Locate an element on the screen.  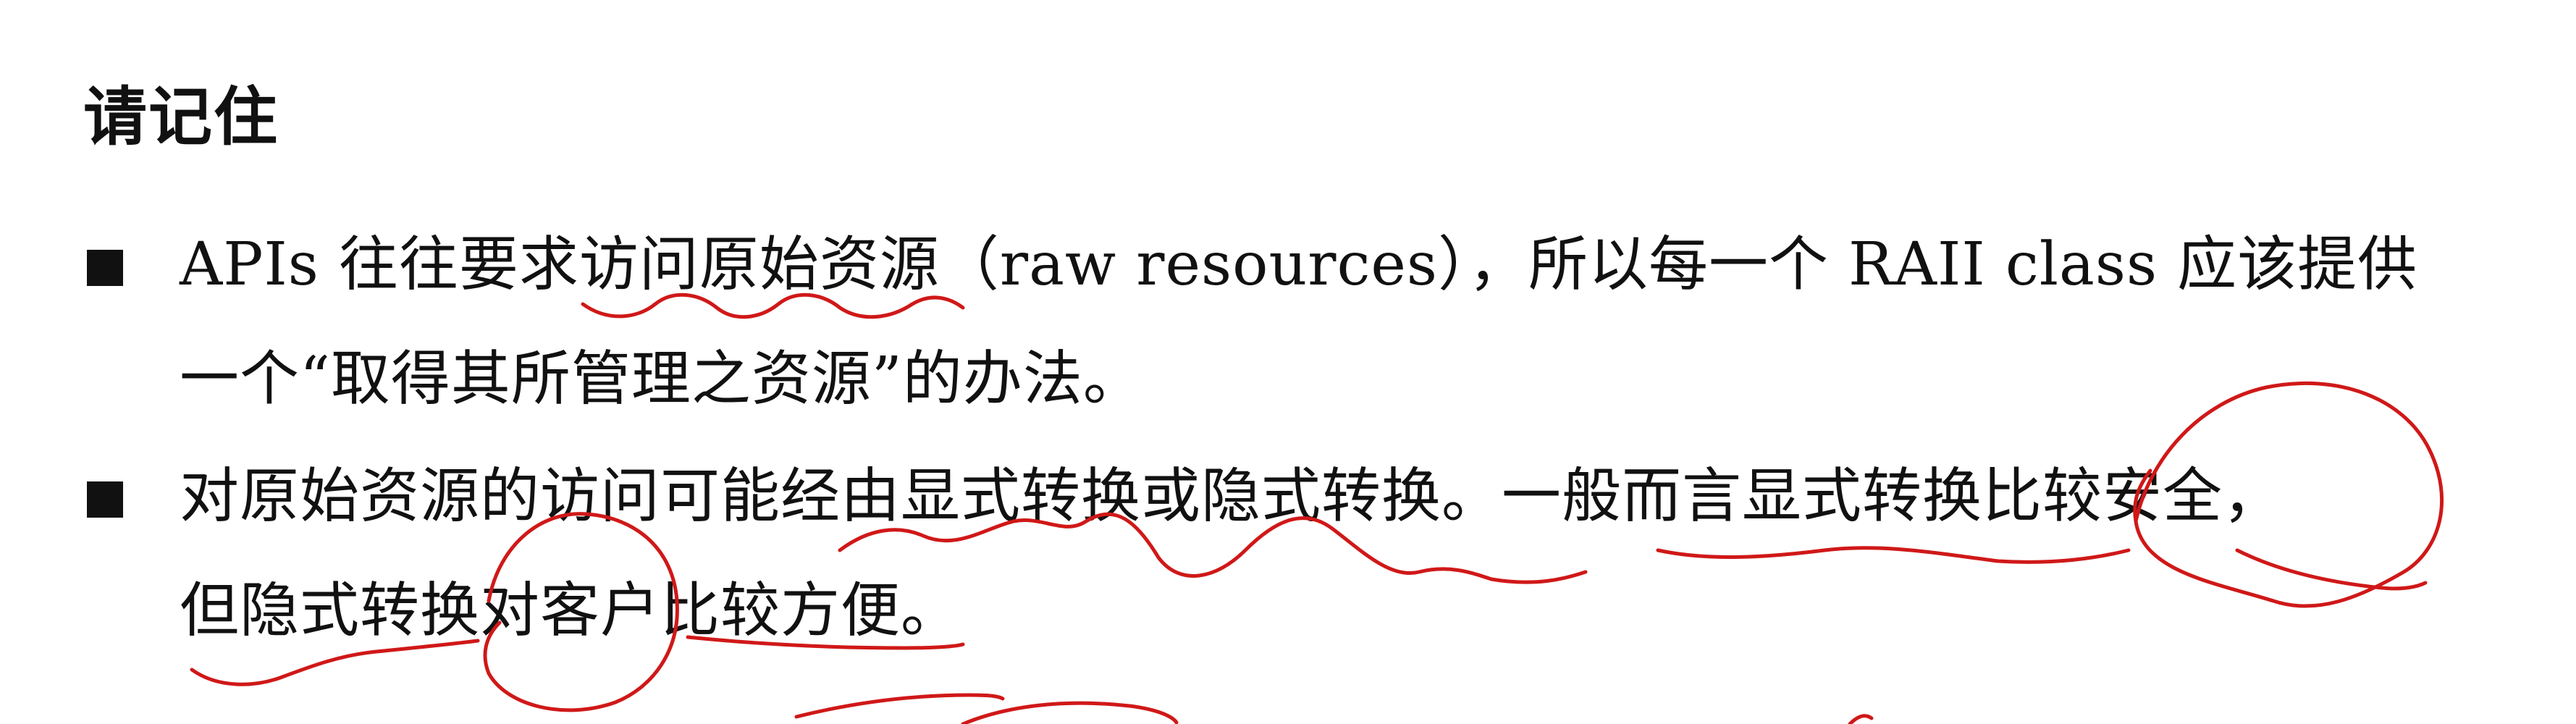
bullet-2-line-1: 对原始资源的访问可能经由显式转换或隐式转换。一般而言显式转换比较安全， is located at coordinates (1232, 496).